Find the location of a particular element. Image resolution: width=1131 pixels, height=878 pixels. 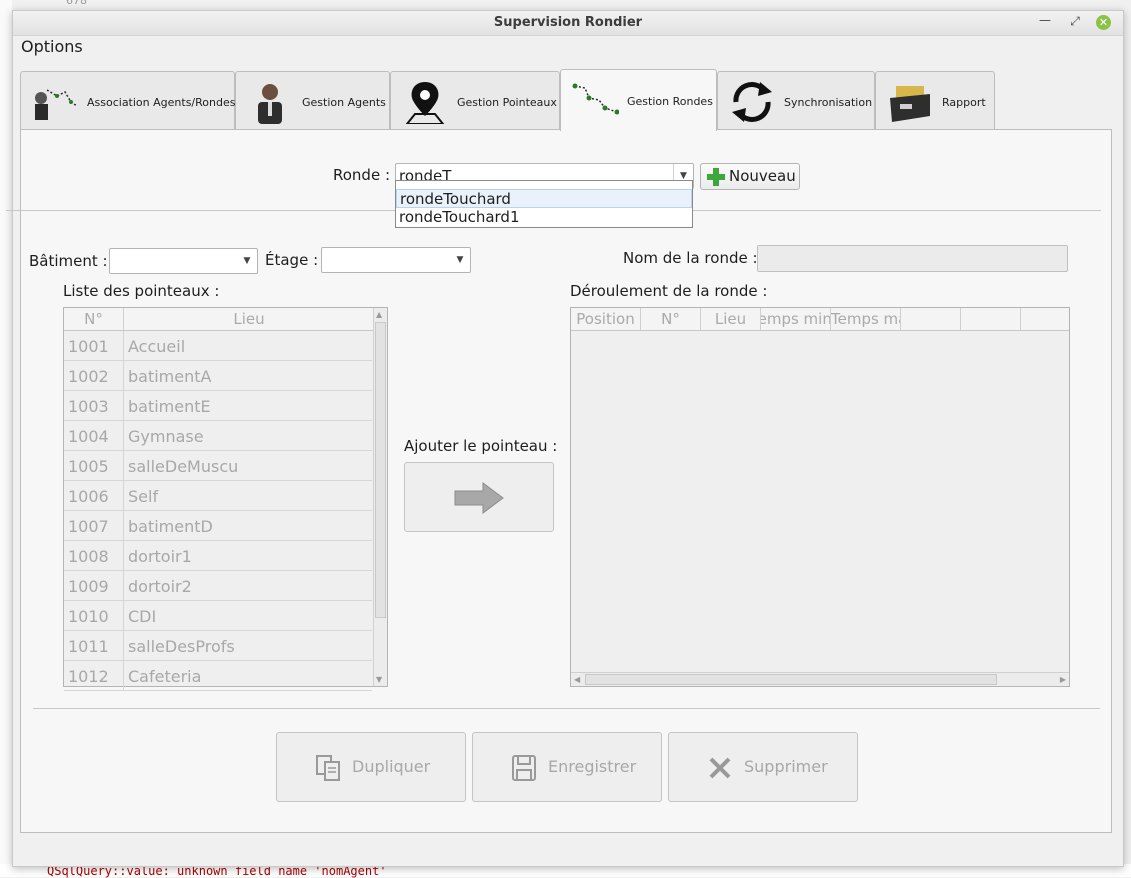

cell-num: 1011 is located at coordinates (88, 646).